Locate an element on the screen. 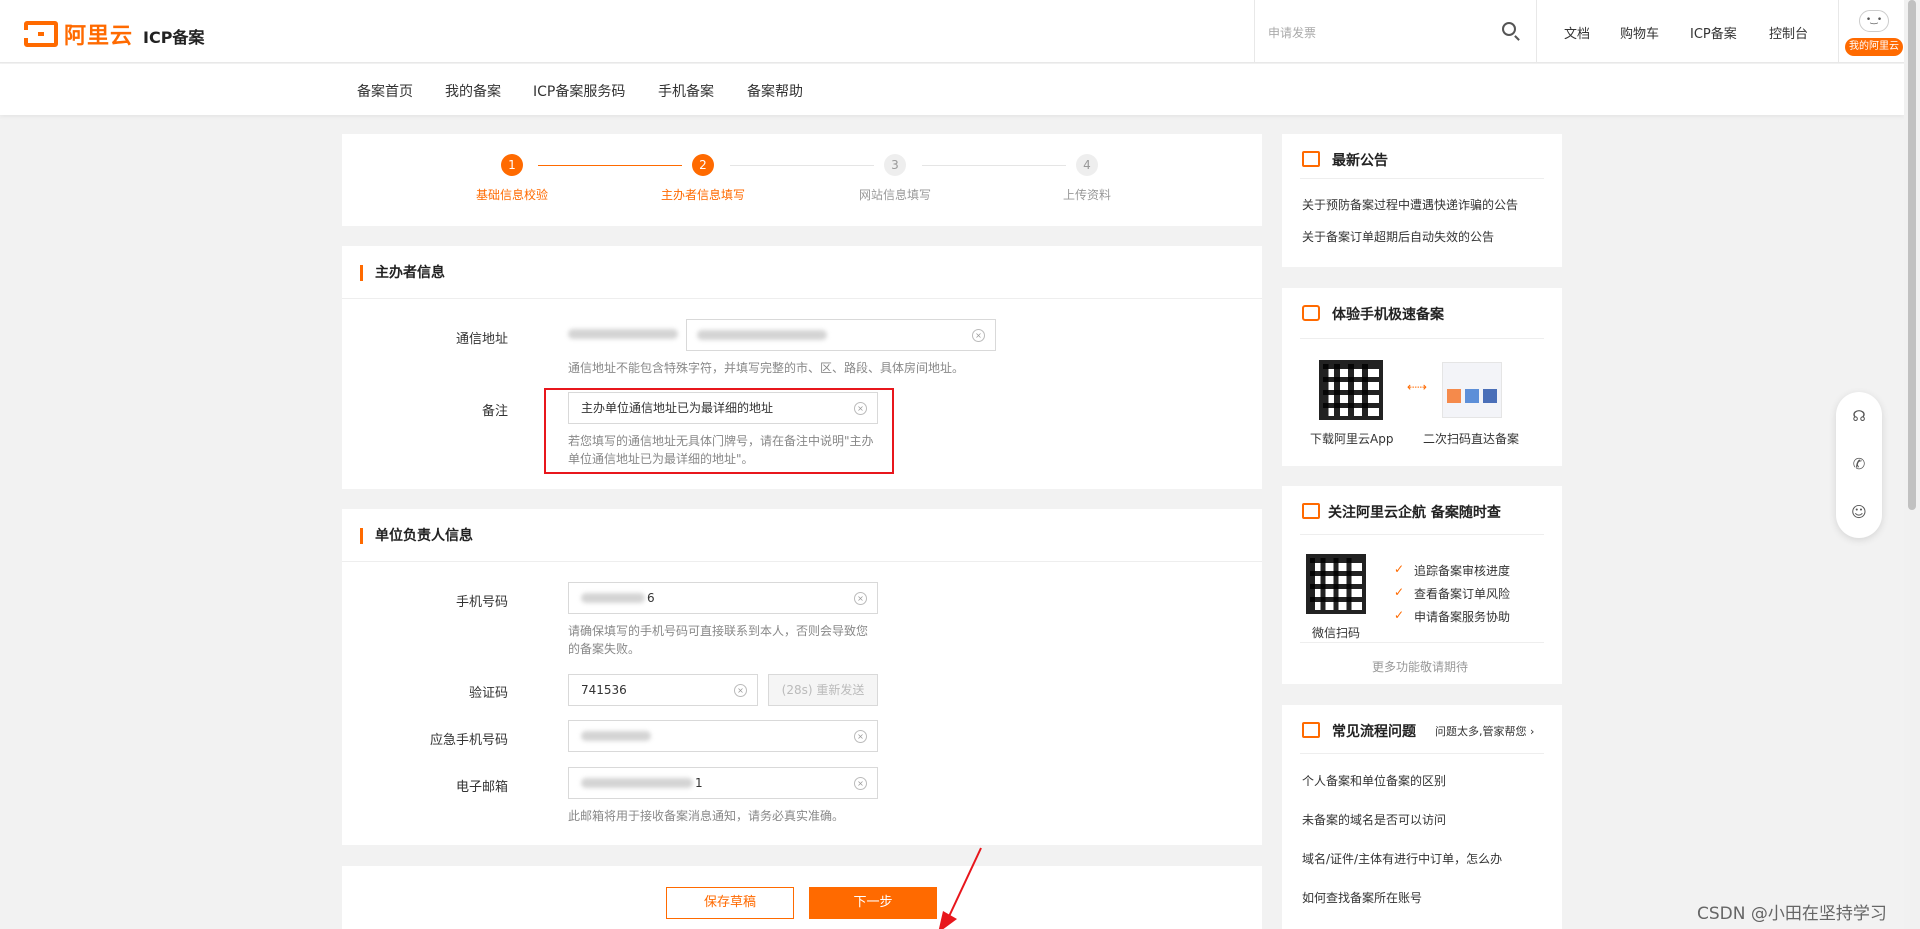  address-province-blurred is located at coordinates (623, 334).